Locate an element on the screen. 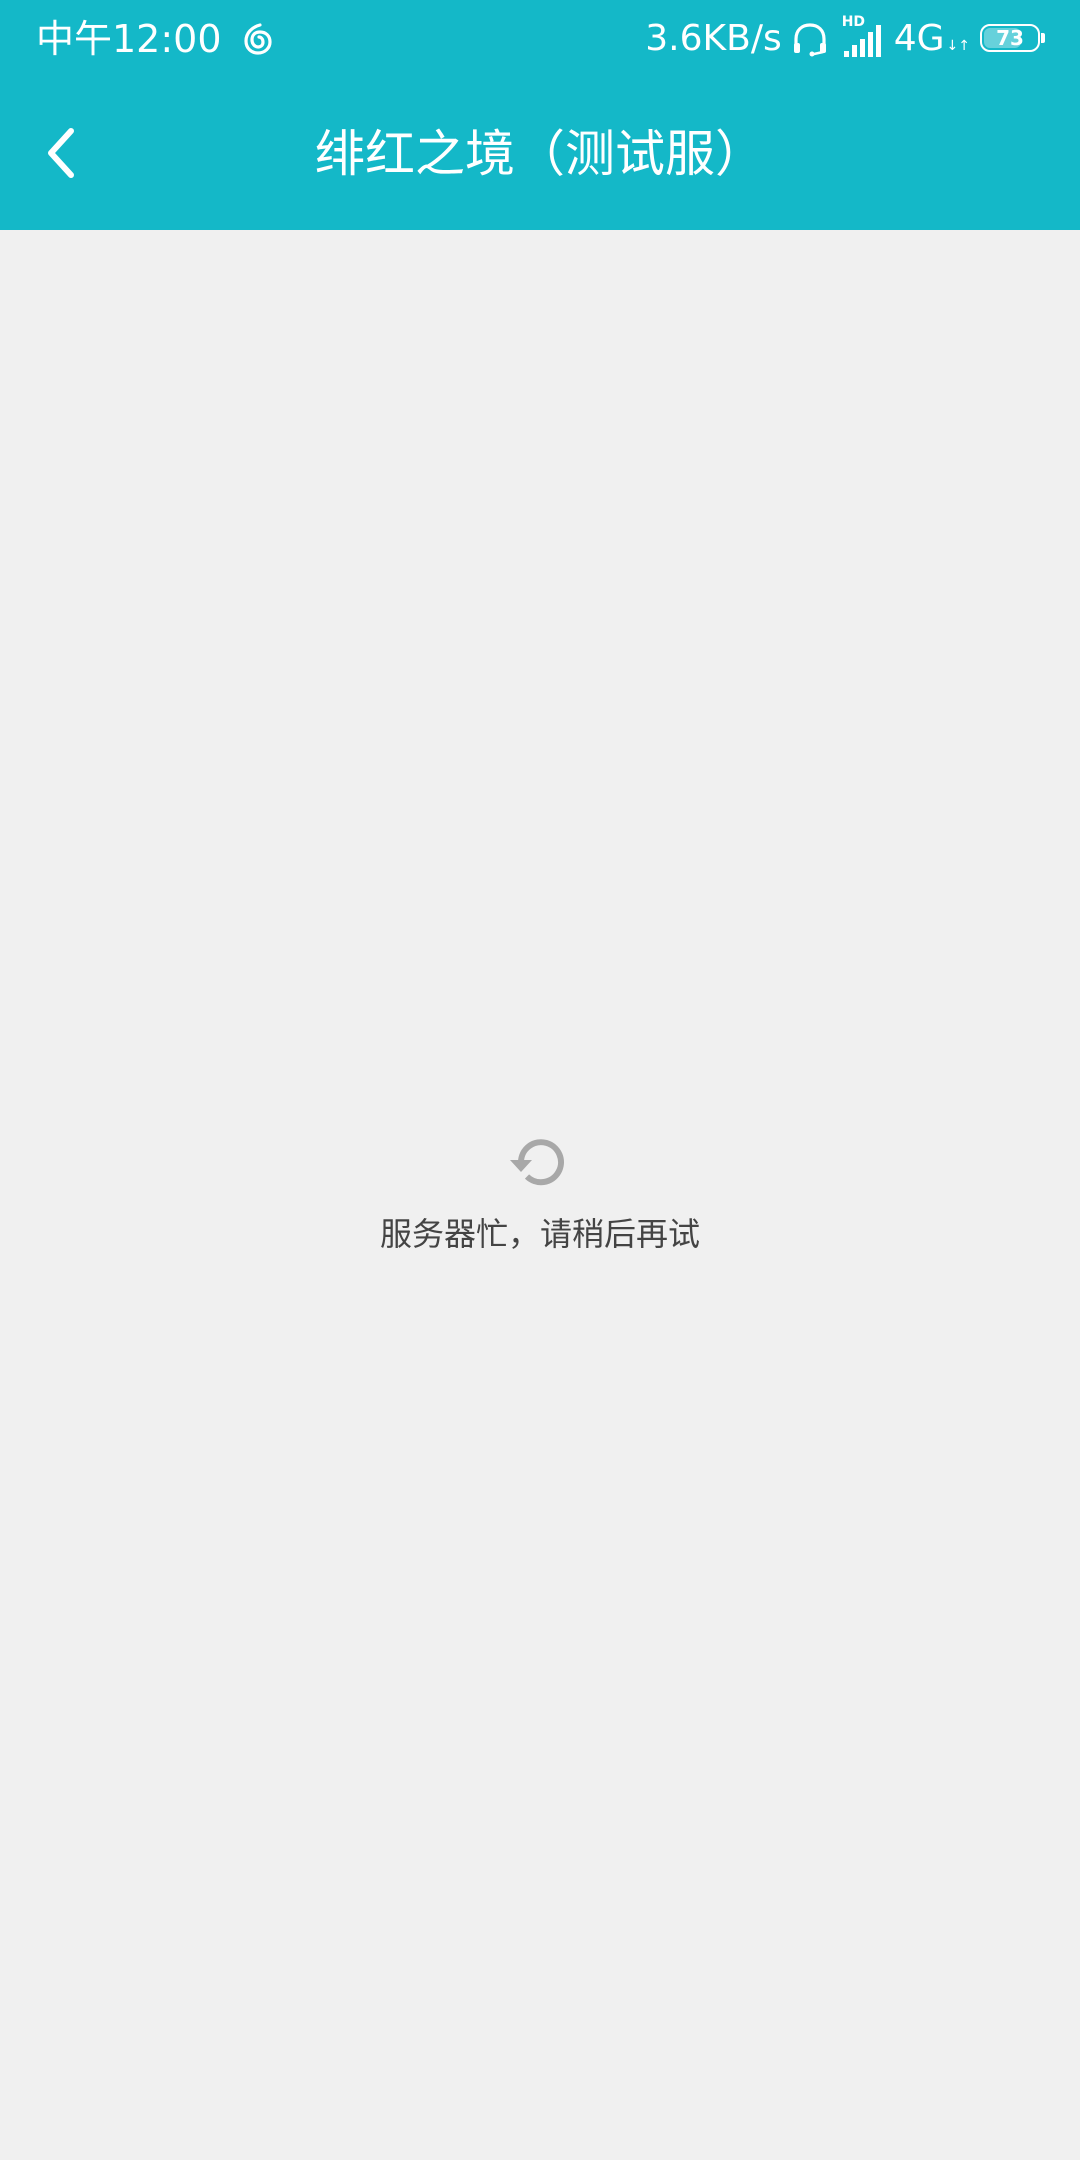 This screenshot has height=2160, width=1080. status-bar: 中午12:00 3.6KB/s HD 4G ↓↑ 73 is located at coordinates (540, 39).